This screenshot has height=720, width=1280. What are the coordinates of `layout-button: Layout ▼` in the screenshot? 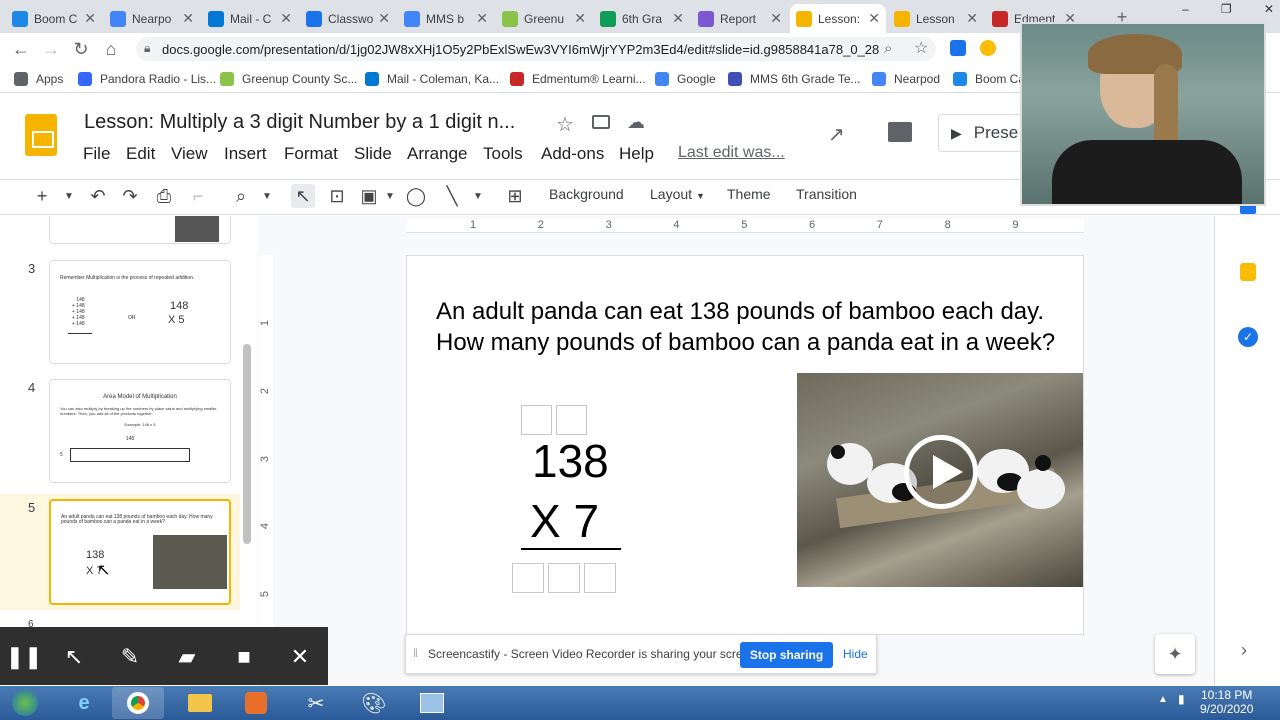 It's located at (677, 194).